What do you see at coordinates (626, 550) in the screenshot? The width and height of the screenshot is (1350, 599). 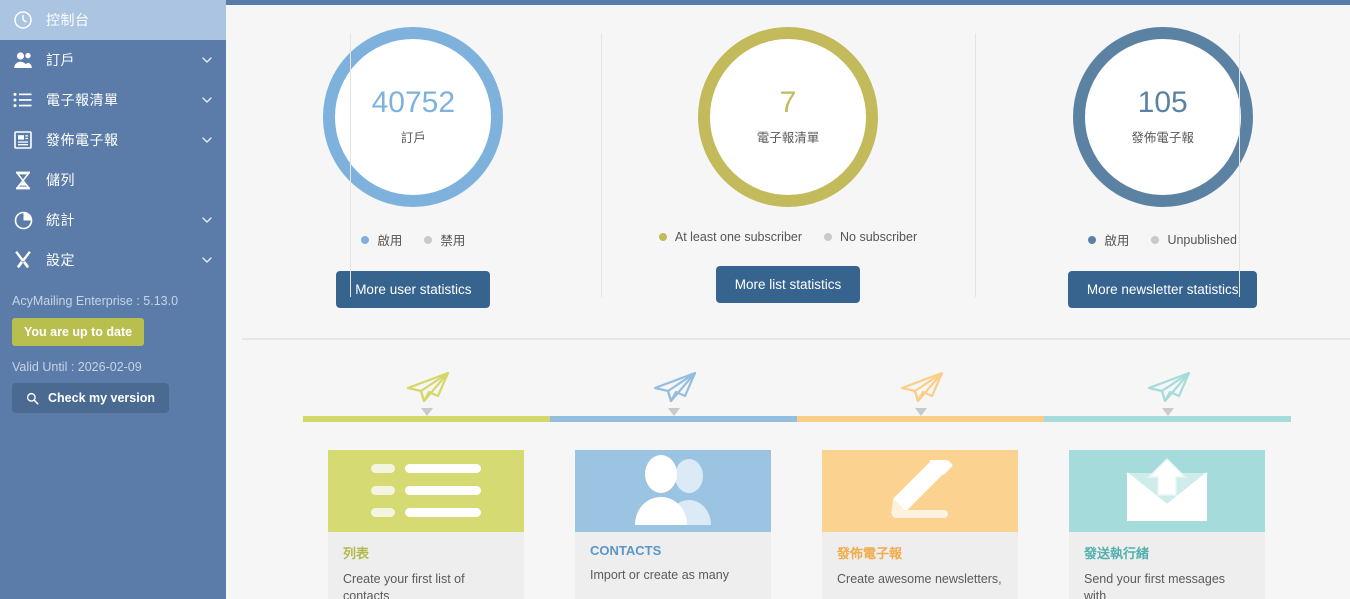 I see `card-title: CONTACTS` at bounding box center [626, 550].